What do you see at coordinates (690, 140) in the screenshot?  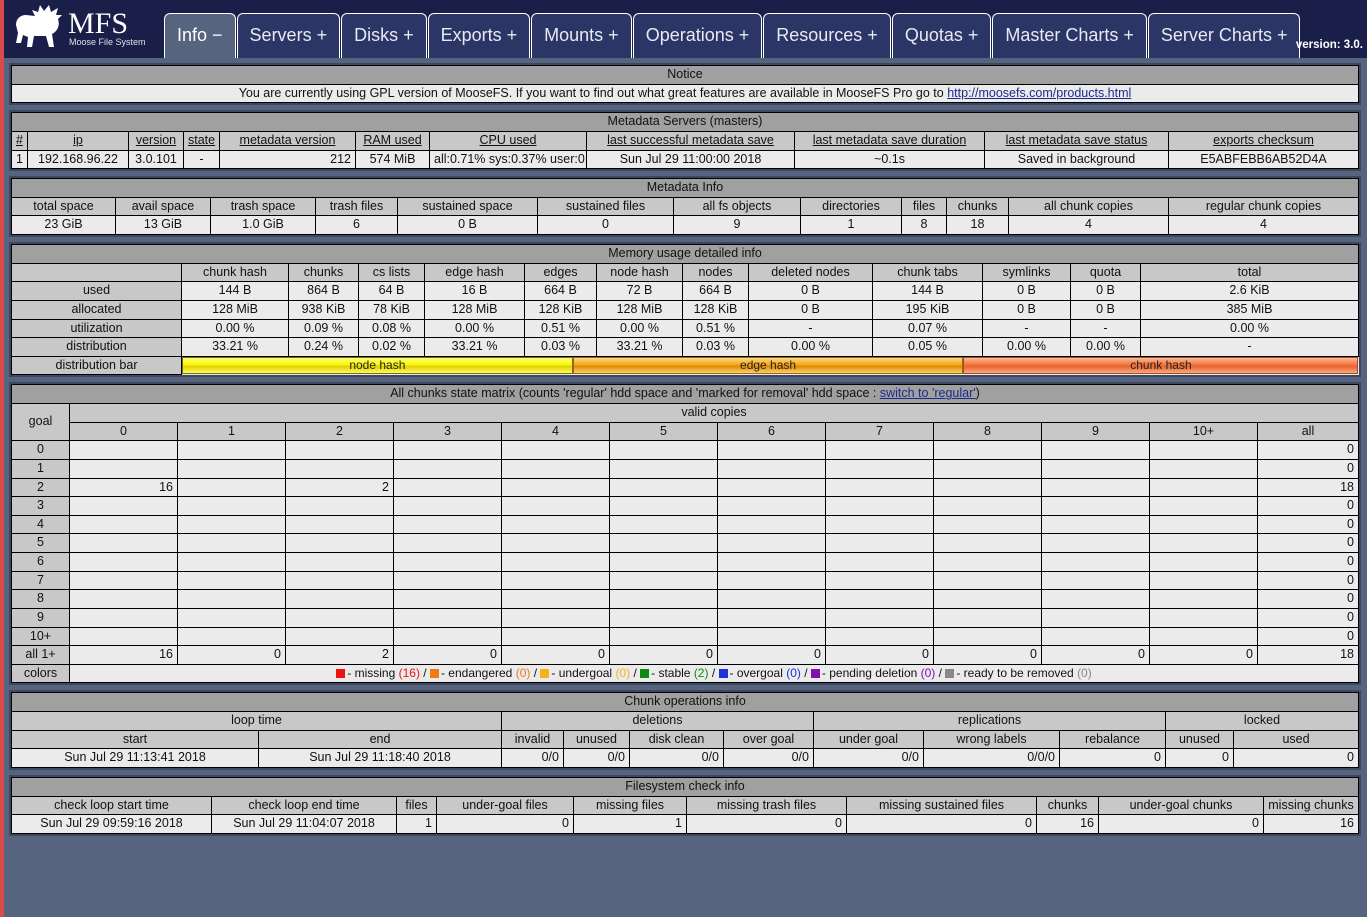 I see `col-last-save: last successful metadata save` at bounding box center [690, 140].